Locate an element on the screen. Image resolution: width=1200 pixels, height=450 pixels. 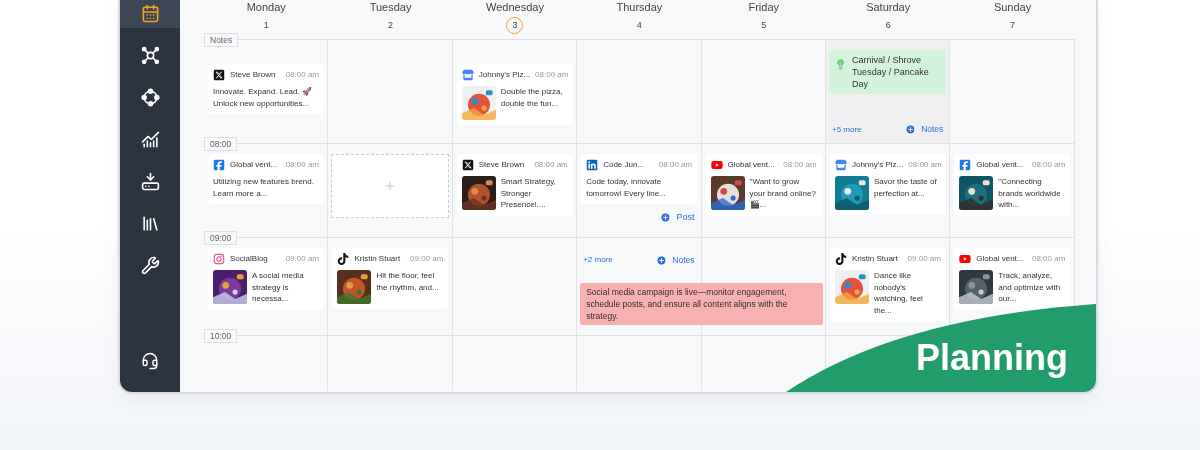
banner-title: Planning is located at coordinates (992, 358).